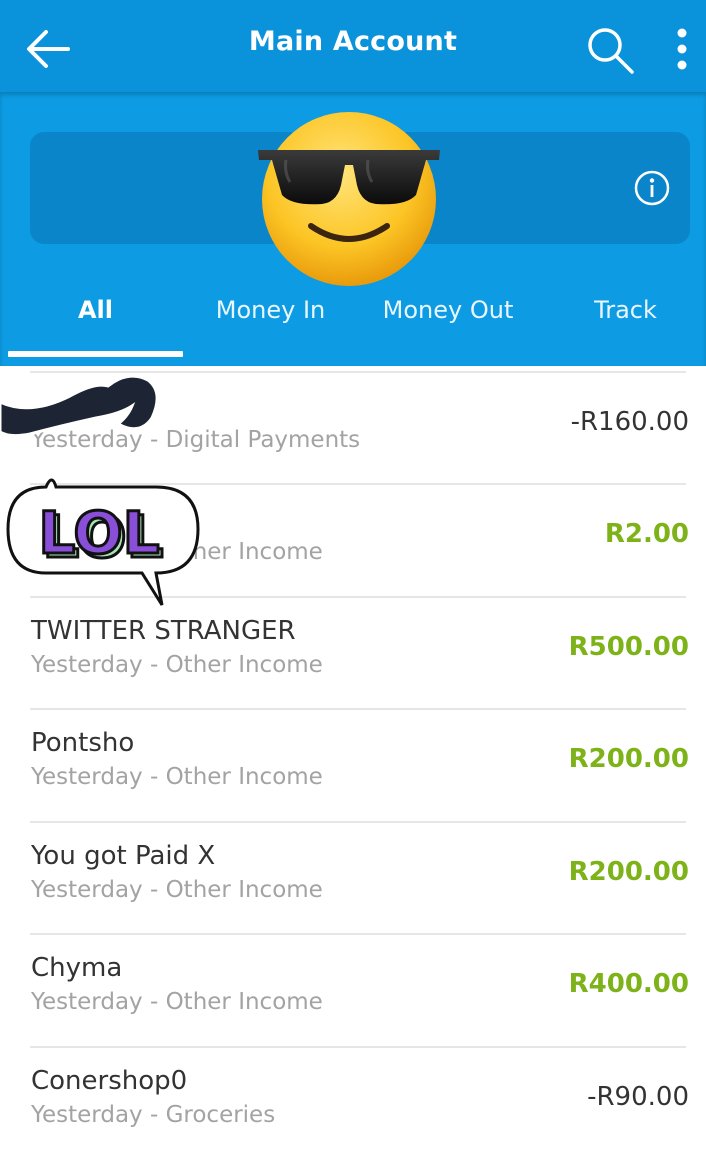 This screenshot has height=1158, width=706. What do you see at coordinates (270, 316) in the screenshot?
I see `tab-money-in: Money In` at bounding box center [270, 316].